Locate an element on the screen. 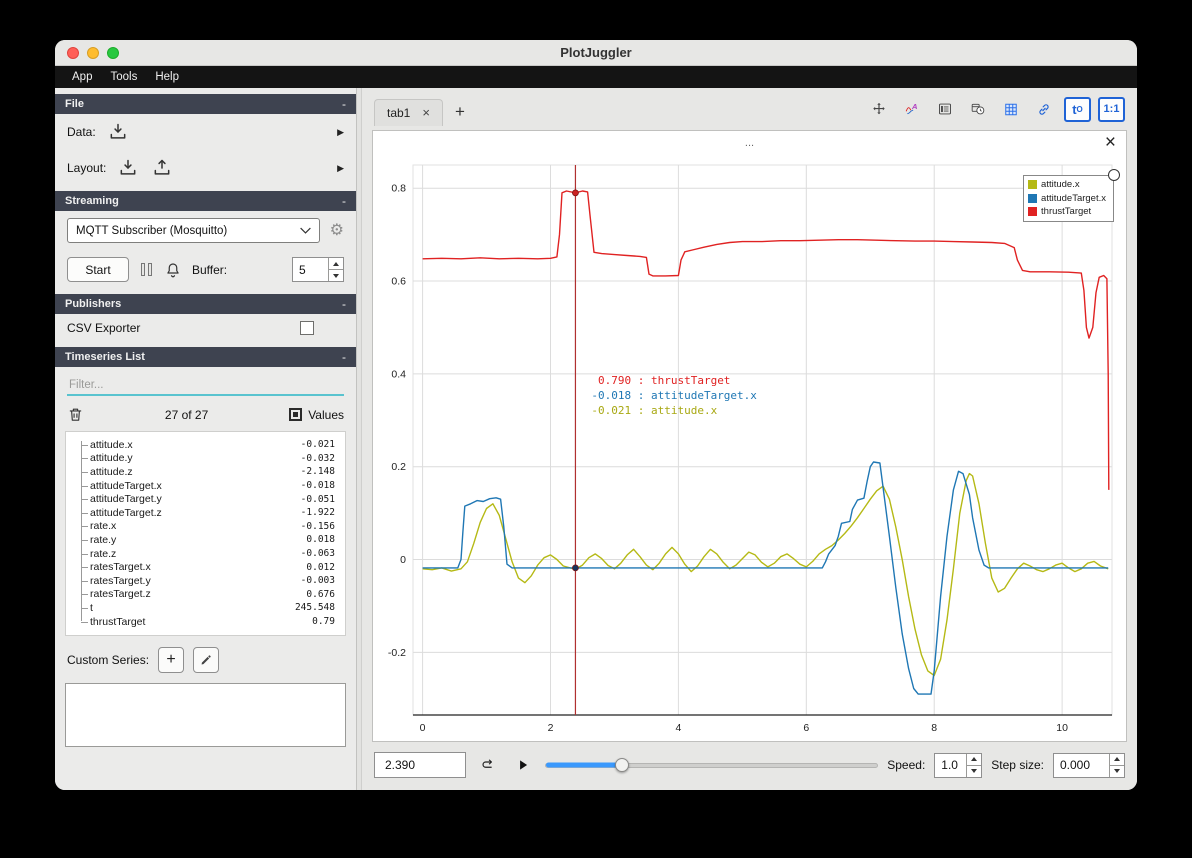 The image size is (1192, 858). play-button is located at coordinates (523, 765).